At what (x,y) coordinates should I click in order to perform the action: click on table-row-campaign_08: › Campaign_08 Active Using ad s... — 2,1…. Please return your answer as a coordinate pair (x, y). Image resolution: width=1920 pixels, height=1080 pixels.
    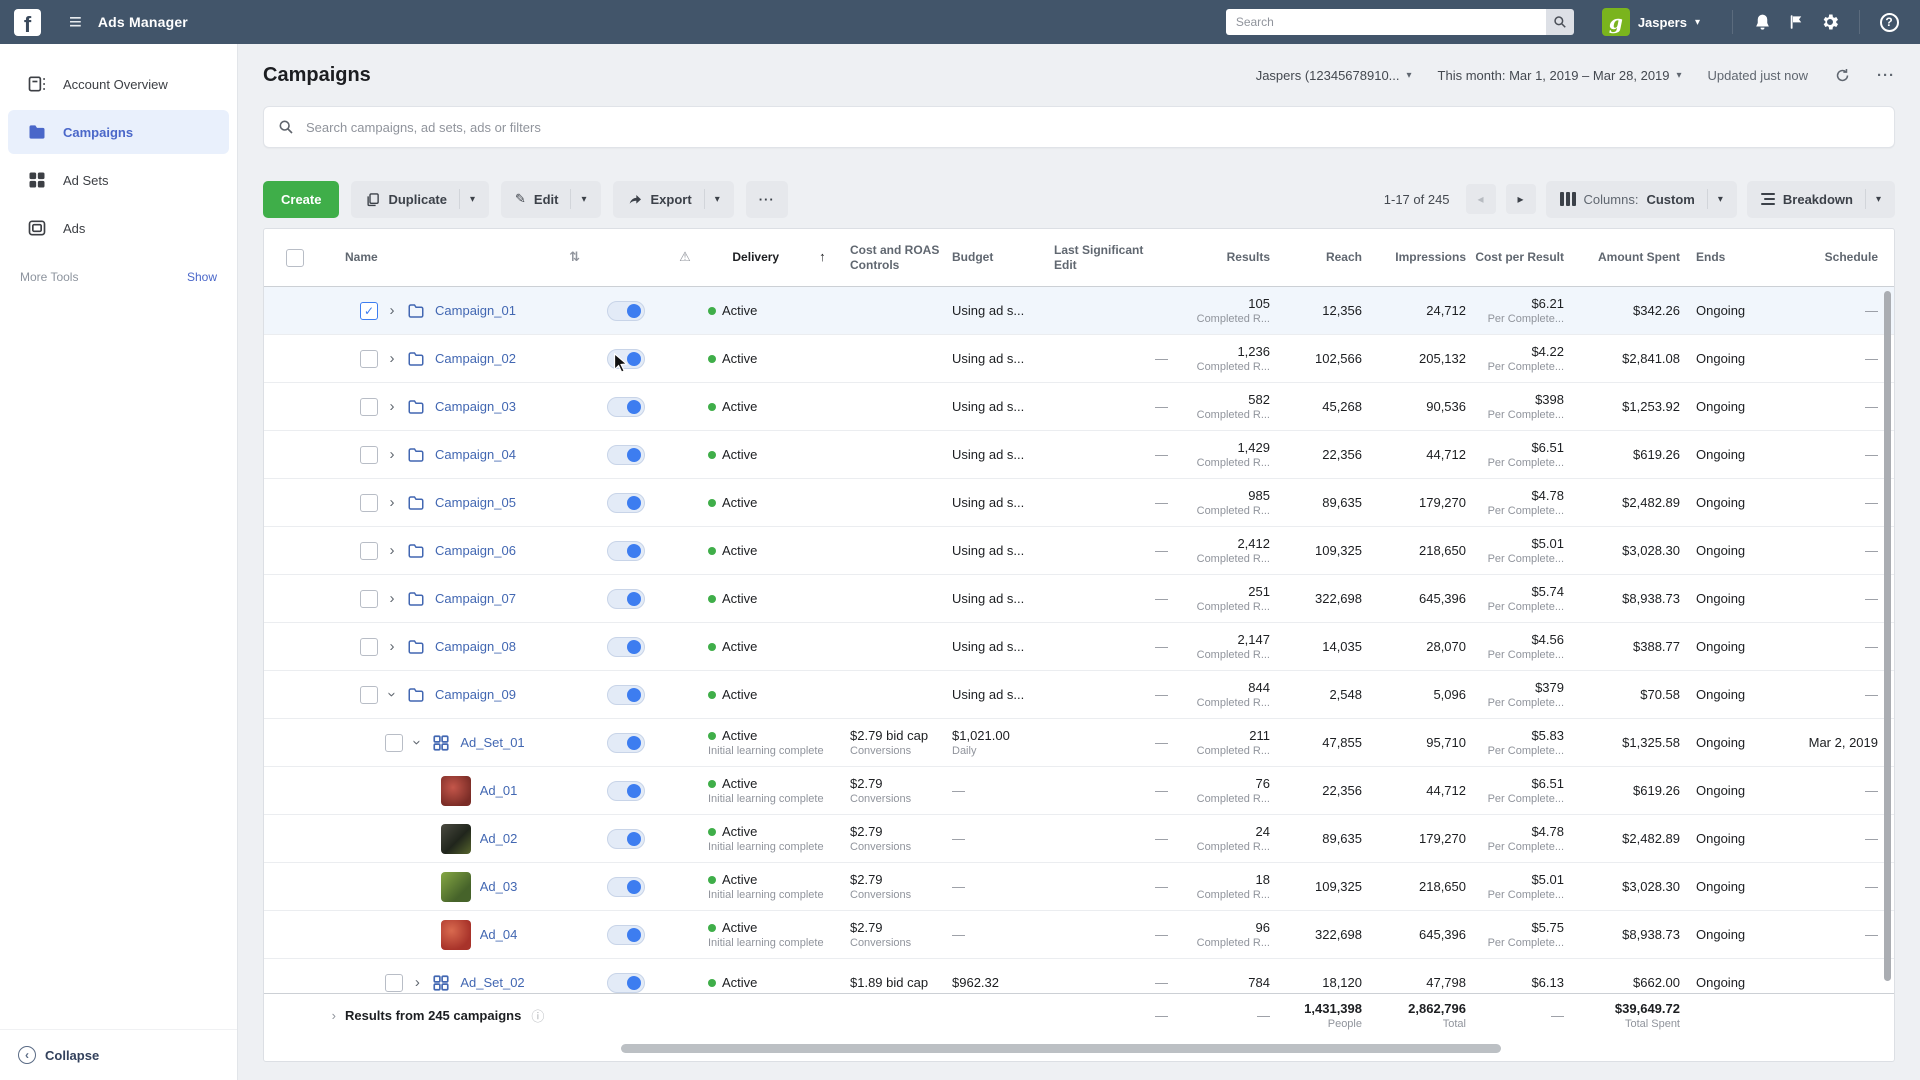
    Looking at the image, I should click on (1079, 647).